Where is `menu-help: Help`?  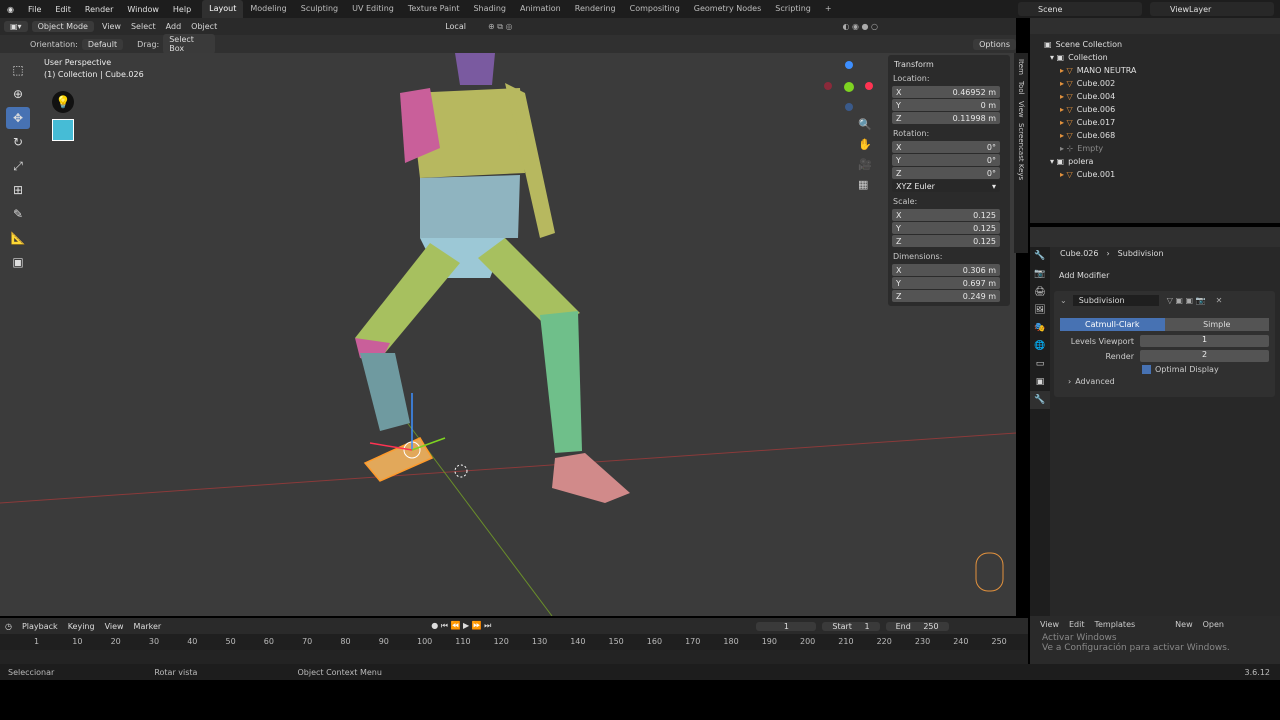 menu-help: Help is located at coordinates (182, 9).